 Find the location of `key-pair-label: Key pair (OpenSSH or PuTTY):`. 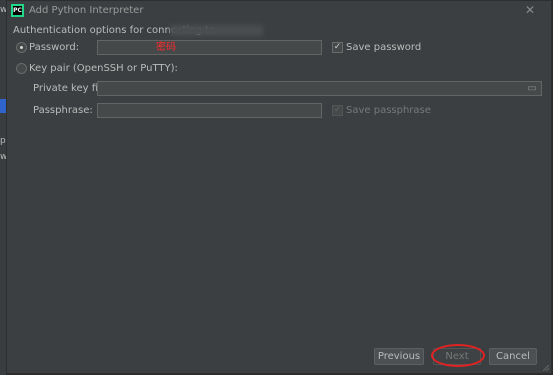

key-pair-label: Key pair (OpenSSH or PuTTY): is located at coordinates (103, 68).